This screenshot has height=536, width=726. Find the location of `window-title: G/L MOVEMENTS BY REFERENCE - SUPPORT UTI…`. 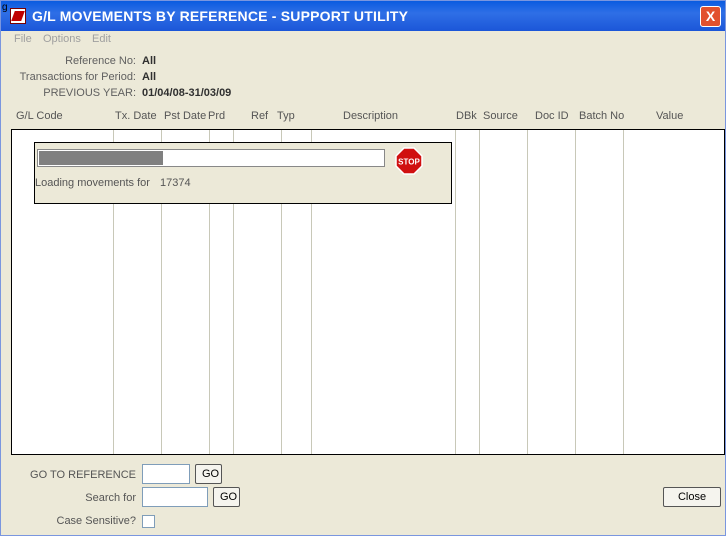

window-title: G/L MOVEMENTS BY REFERENCE - SUPPORT UTI… is located at coordinates (220, 16).